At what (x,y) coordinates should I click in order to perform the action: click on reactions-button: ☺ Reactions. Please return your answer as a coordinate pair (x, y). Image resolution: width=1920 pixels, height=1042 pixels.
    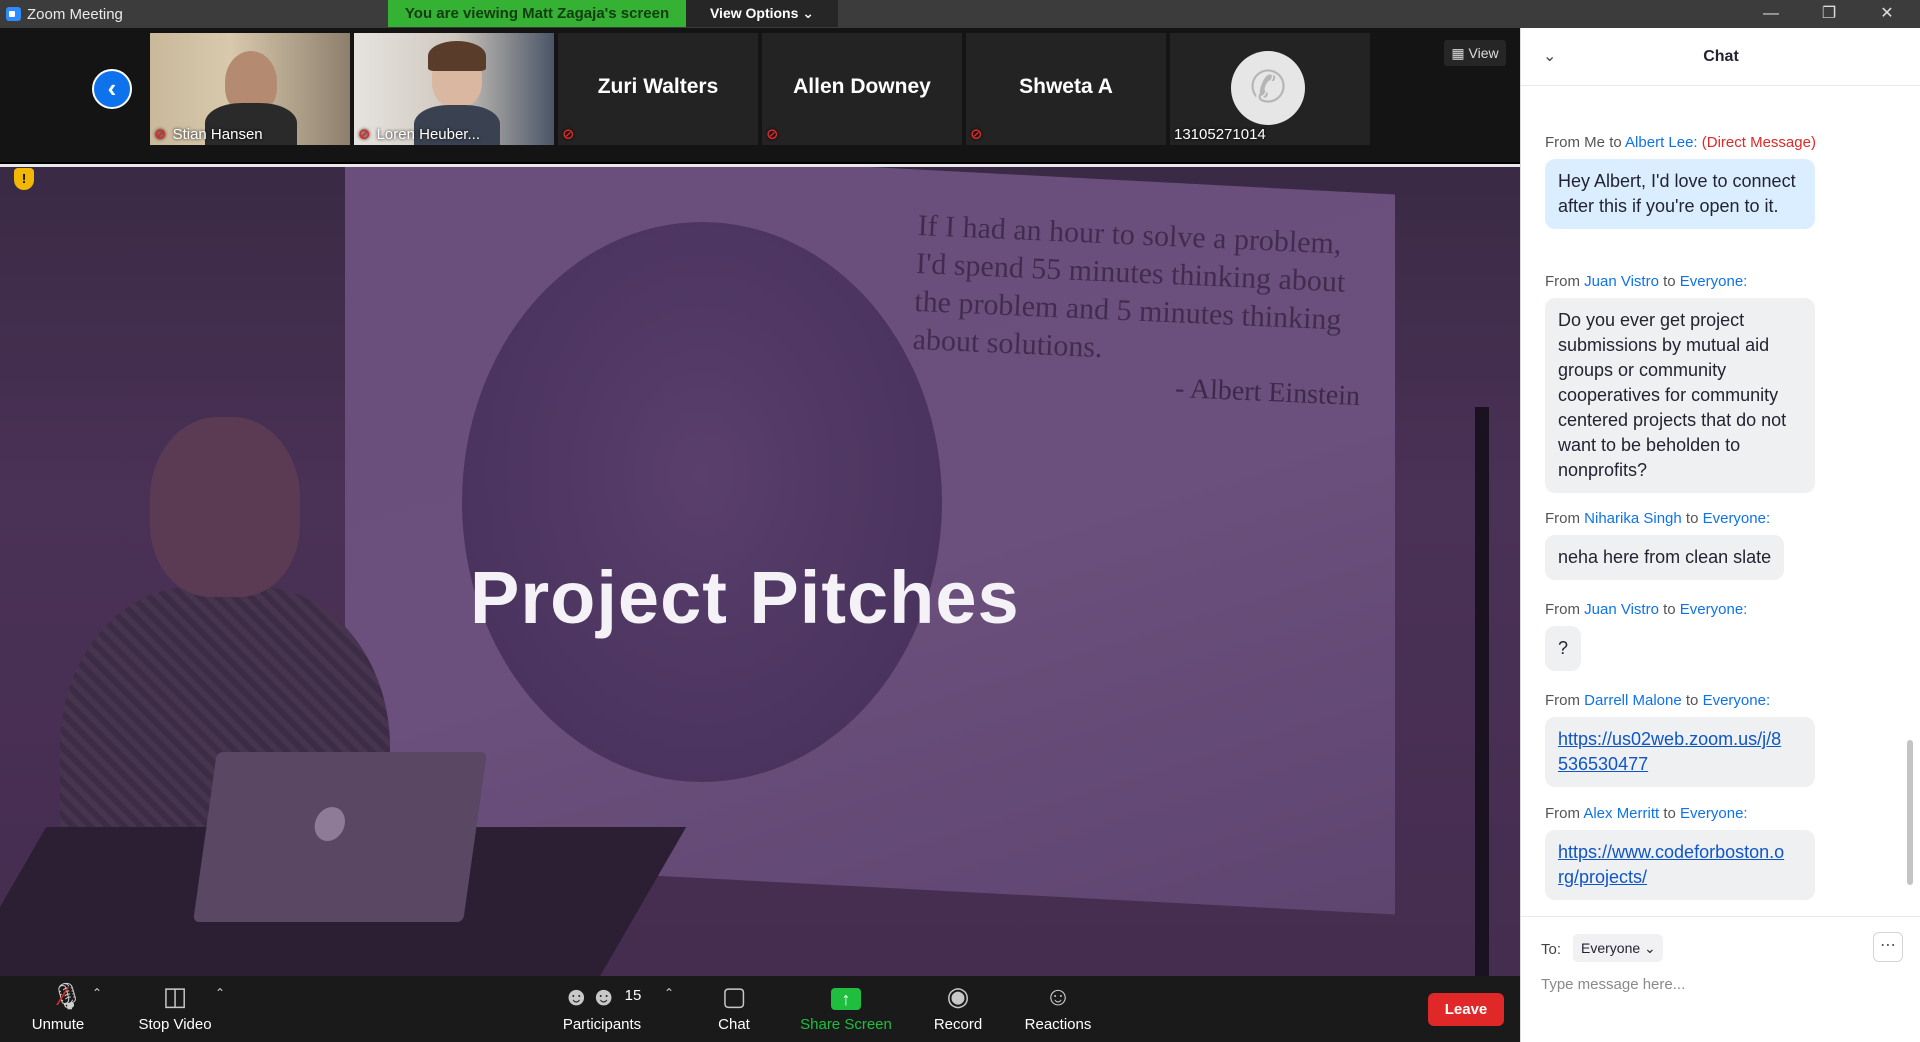
    Looking at the image, I should click on (1058, 1010).